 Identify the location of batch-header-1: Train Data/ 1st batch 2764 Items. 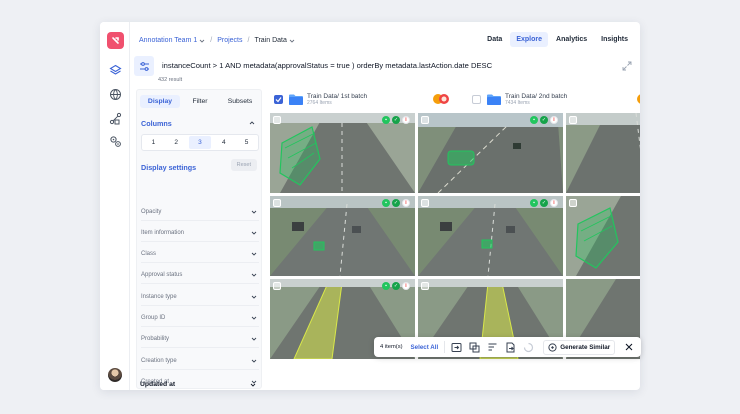
(362, 99).